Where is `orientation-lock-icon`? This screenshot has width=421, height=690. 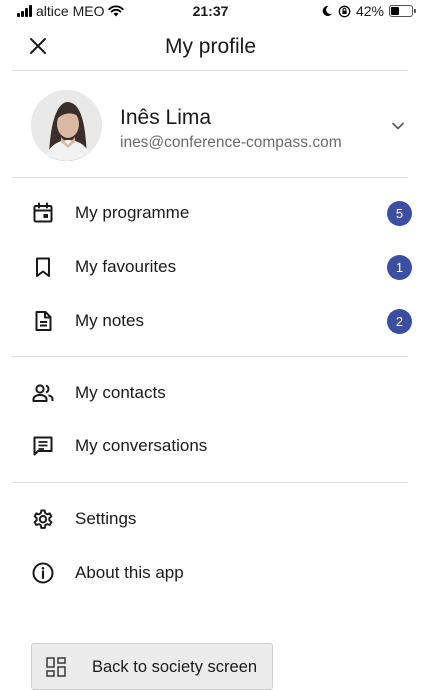 orientation-lock-icon is located at coordinates (344, 11).